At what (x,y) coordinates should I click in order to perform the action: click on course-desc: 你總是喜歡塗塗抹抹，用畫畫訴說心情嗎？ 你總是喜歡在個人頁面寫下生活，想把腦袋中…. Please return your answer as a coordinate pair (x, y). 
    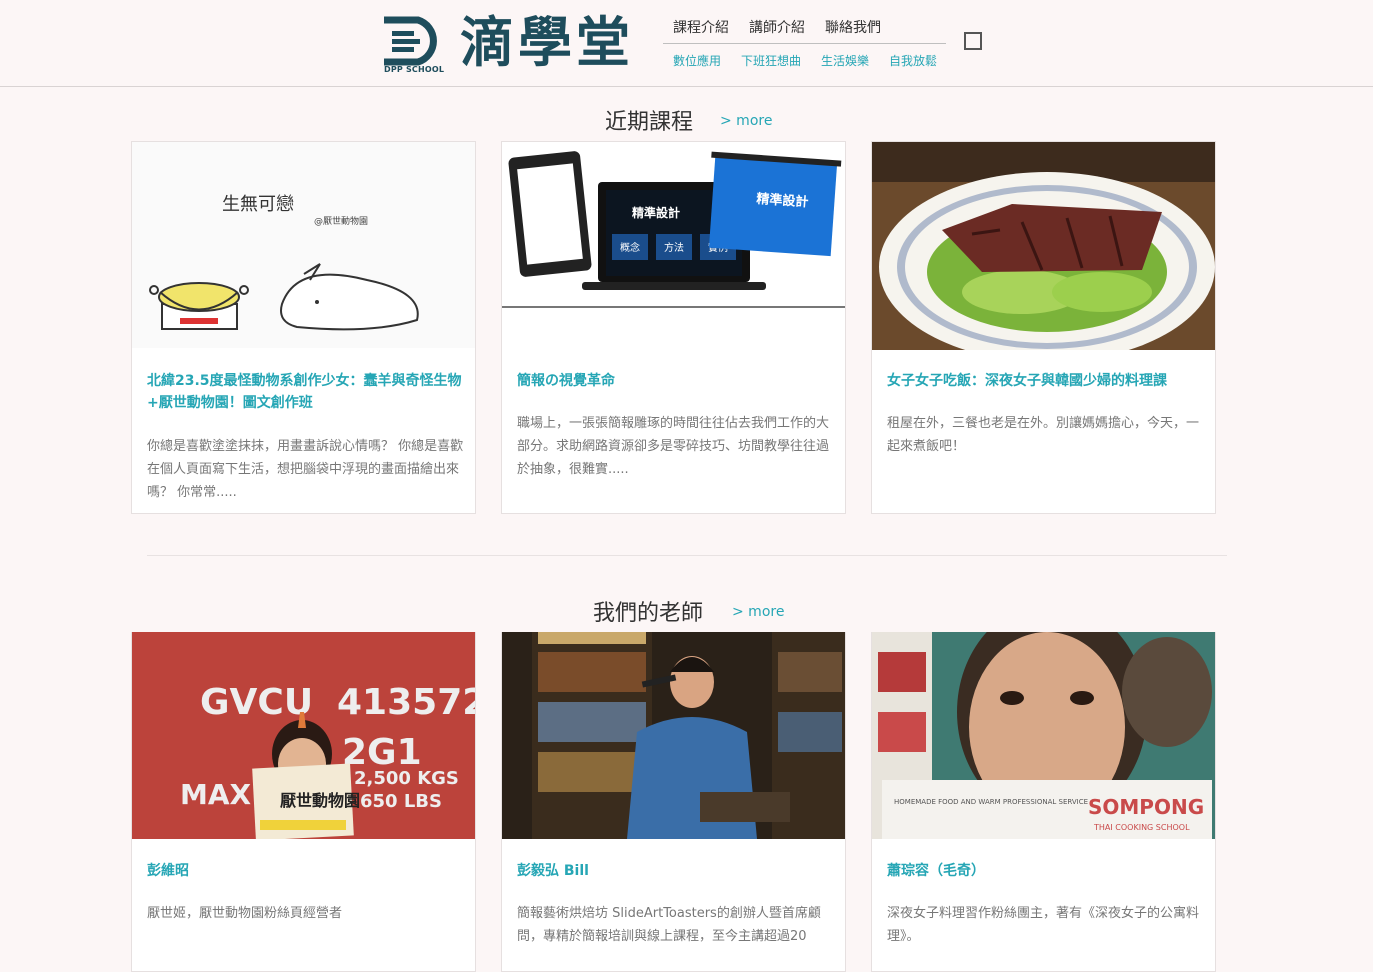
    Looking at the image, I should click on (305, 469).